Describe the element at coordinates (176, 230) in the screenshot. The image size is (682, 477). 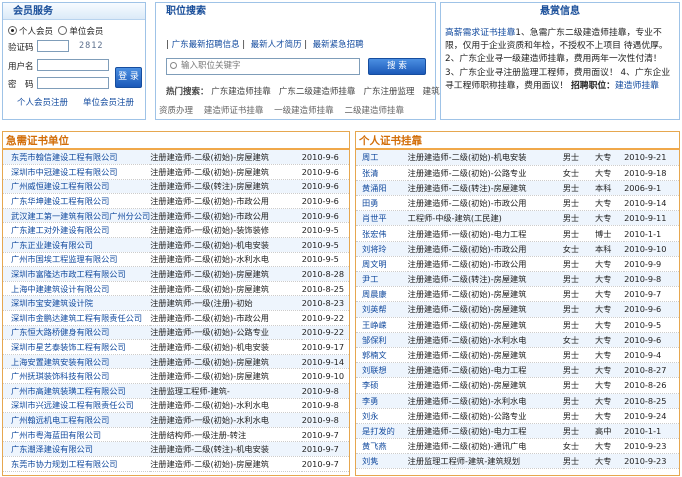
I see `table-row: 广东建工对外建设有限公司 注册建造师-一级(初始)-装饰装修 2010-9-5` at that location.